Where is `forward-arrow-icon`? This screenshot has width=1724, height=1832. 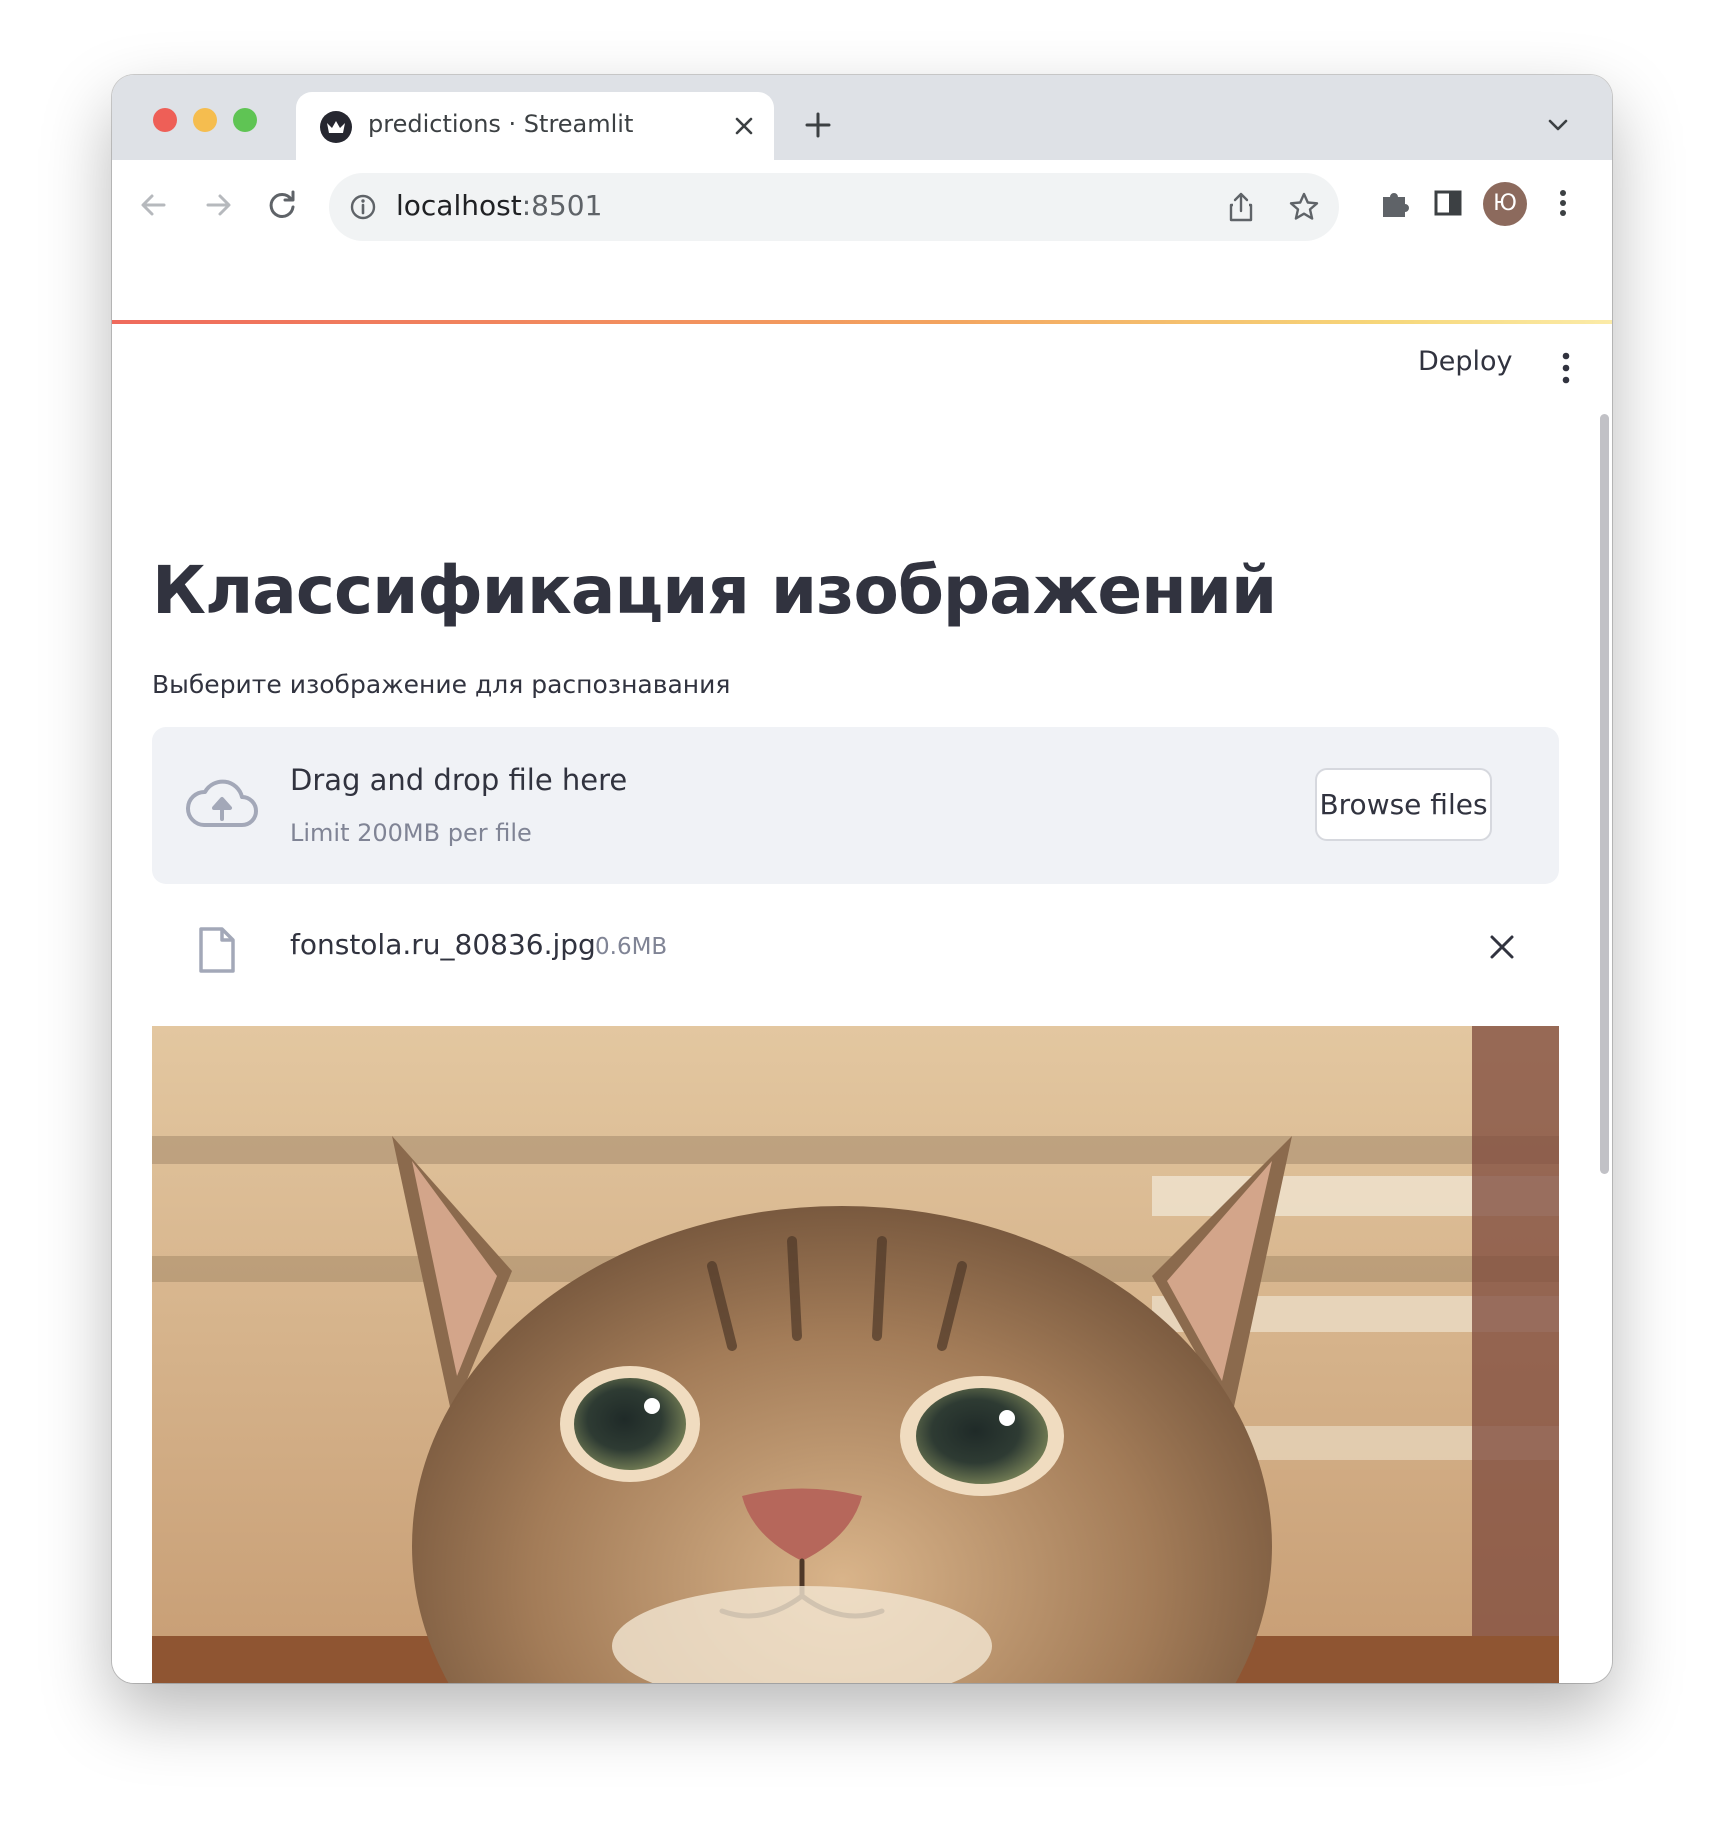
forward-arrow-icon is located at coordinates (218, 205).